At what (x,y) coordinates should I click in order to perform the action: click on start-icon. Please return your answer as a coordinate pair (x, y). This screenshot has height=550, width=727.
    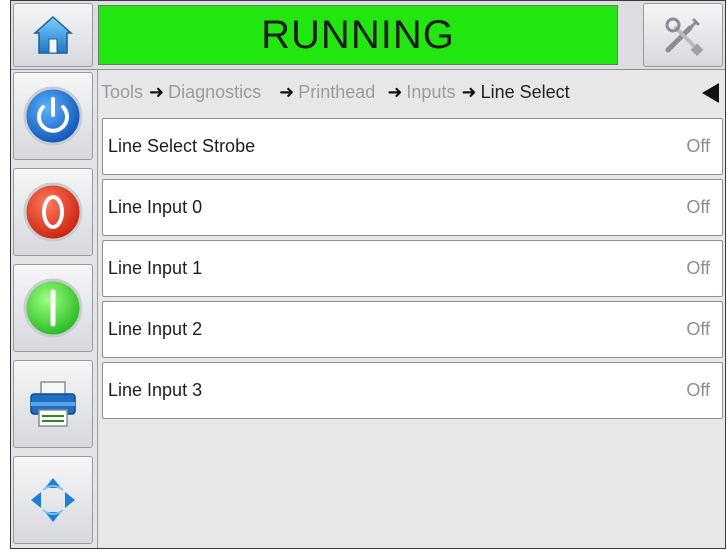
    Looking at the image, I should click on (53, 308).